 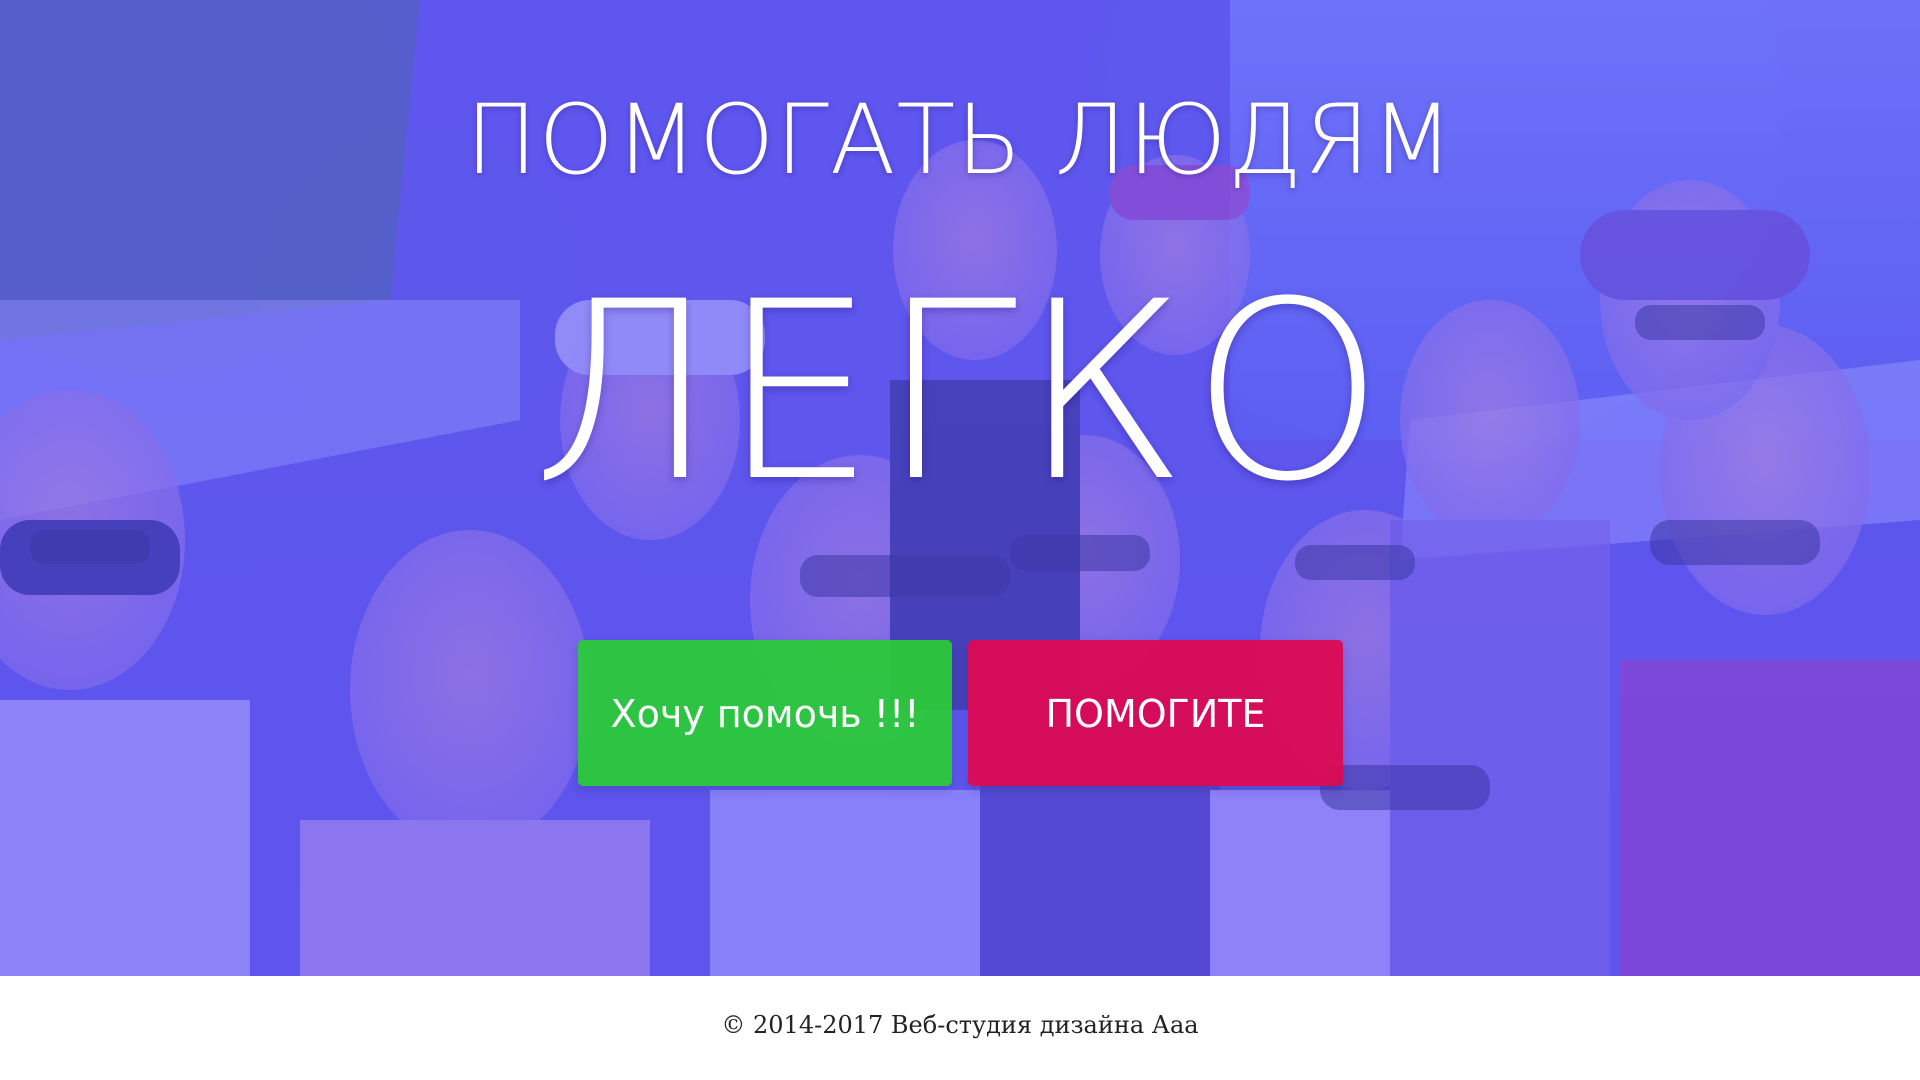 What do you see at coordinates (960, 713) in the screenshot?
I see `hero-action-buttons: Хочу помочь !!! ПОМОГИТЕ` at bounding box center [960, 713].